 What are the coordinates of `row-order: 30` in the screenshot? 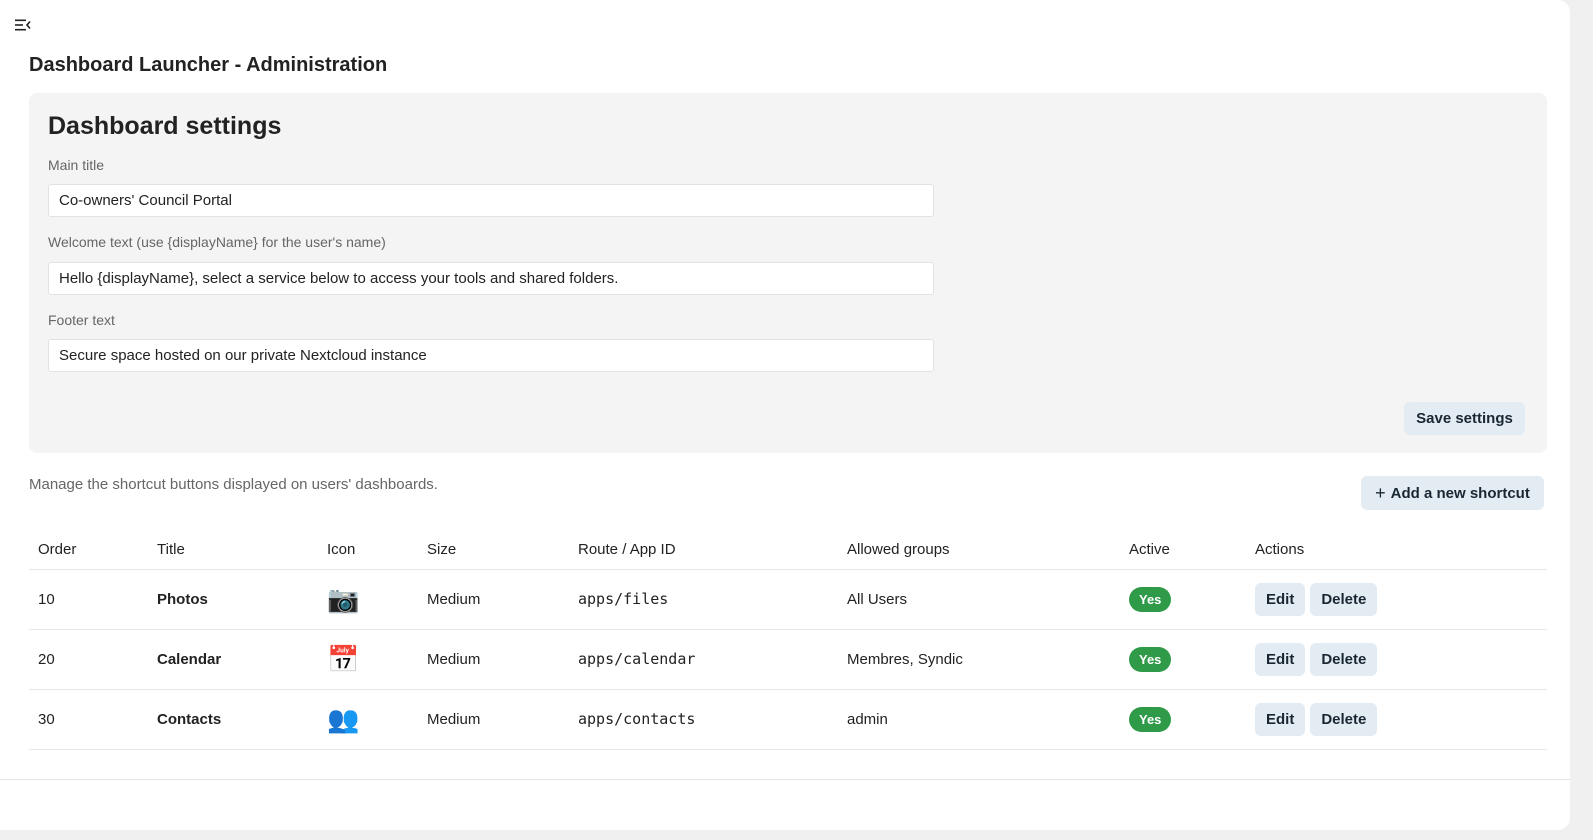 It's located at (88, 719).